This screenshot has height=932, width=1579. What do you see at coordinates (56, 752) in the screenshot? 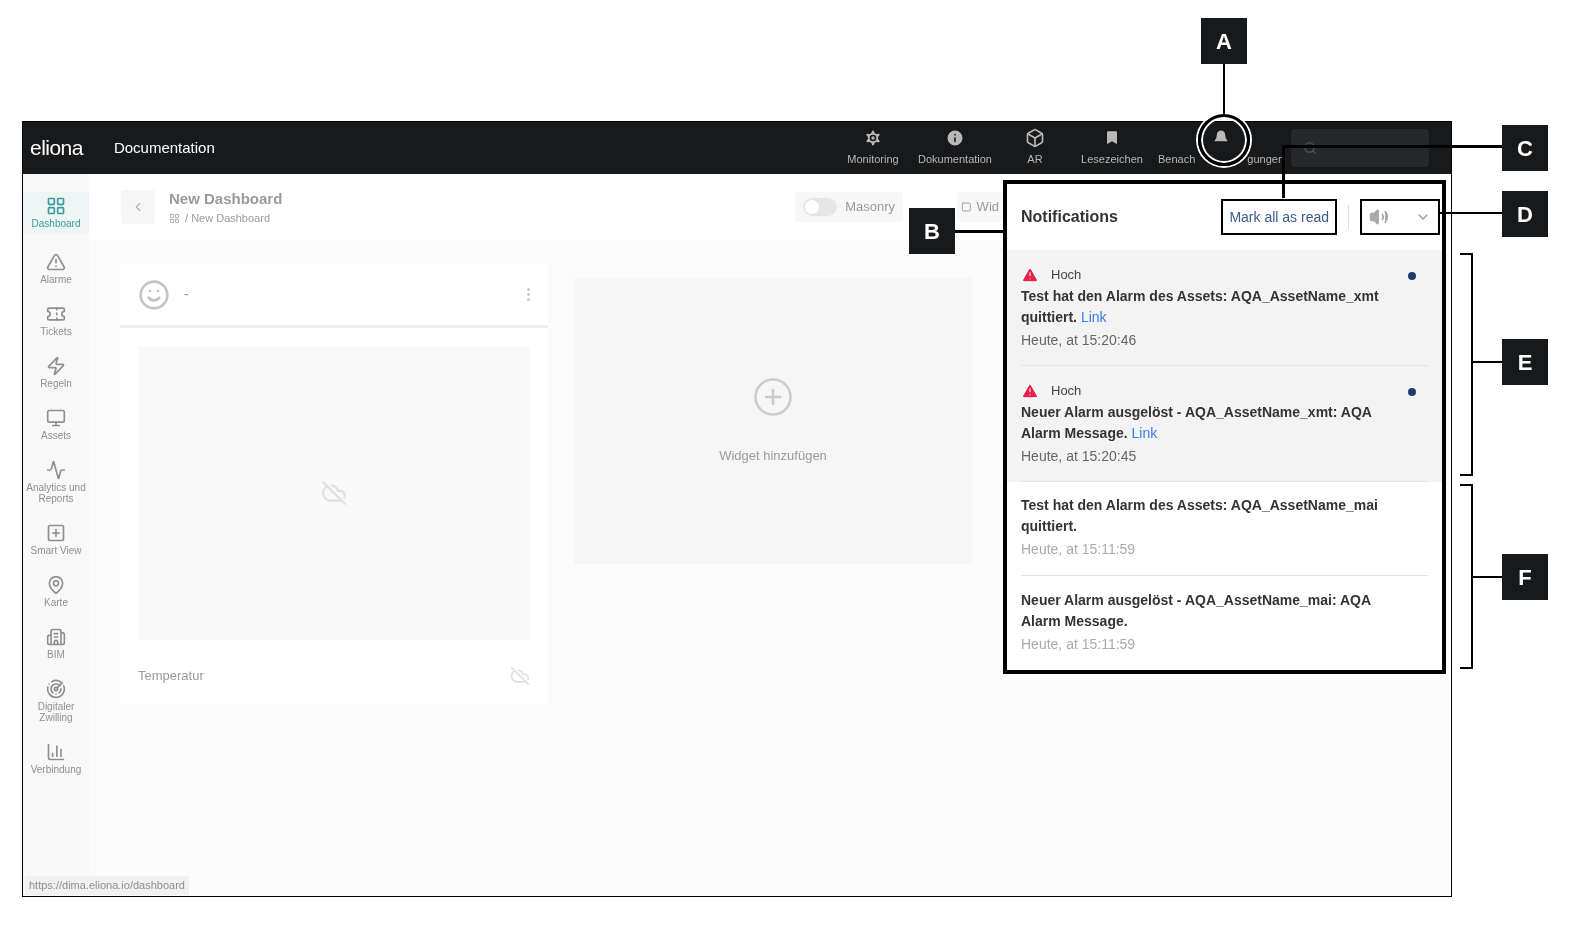
I see `signal-icon` at bounding box center [56, 752].